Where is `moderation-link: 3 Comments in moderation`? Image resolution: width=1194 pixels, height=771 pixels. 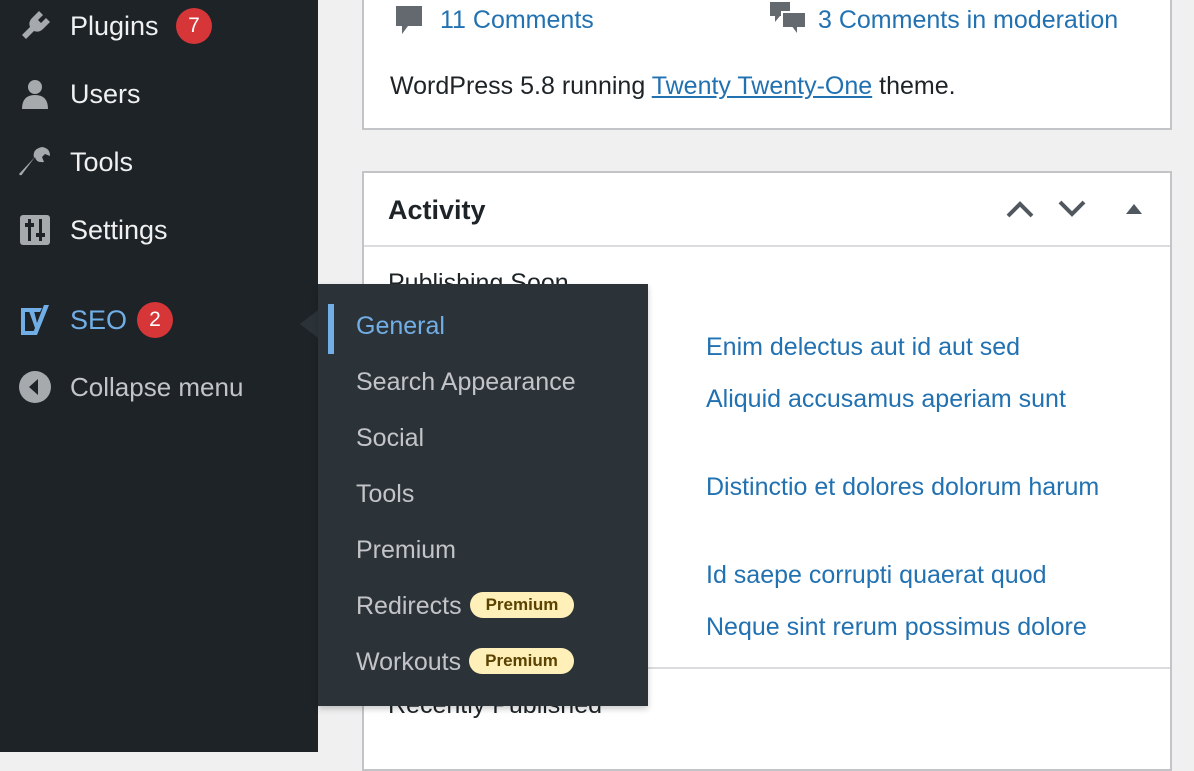
moderation-link: 3 Comments in moderation is located at coordinates (968, 20).